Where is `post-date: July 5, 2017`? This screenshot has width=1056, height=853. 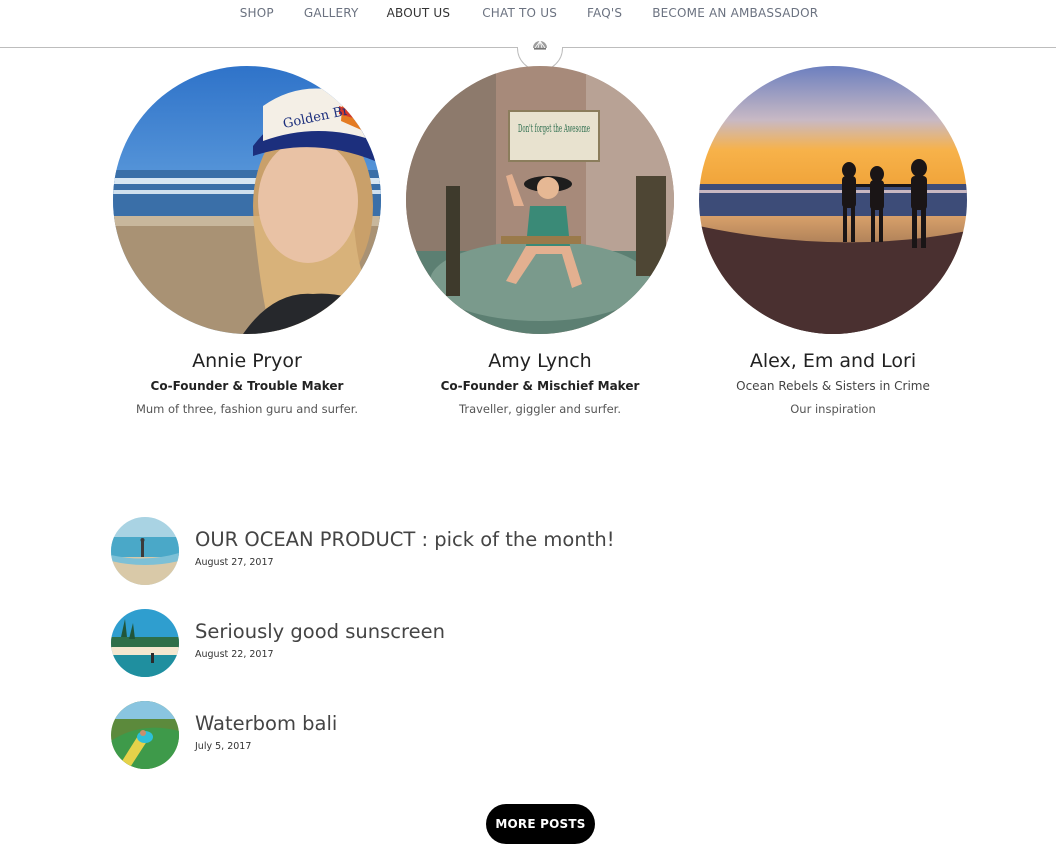
post-date: July 5, 2017 is located at coordinates (223, 746).